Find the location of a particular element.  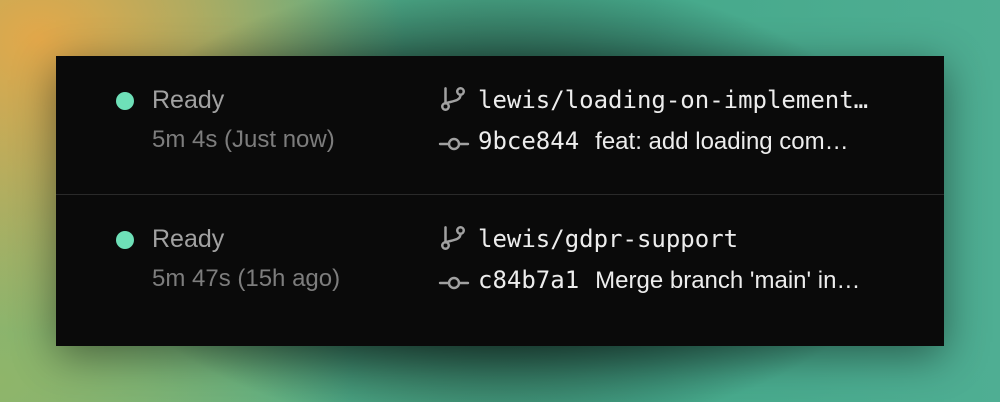

commit-sha: 9bce844 is located at coordinates (529, 141).